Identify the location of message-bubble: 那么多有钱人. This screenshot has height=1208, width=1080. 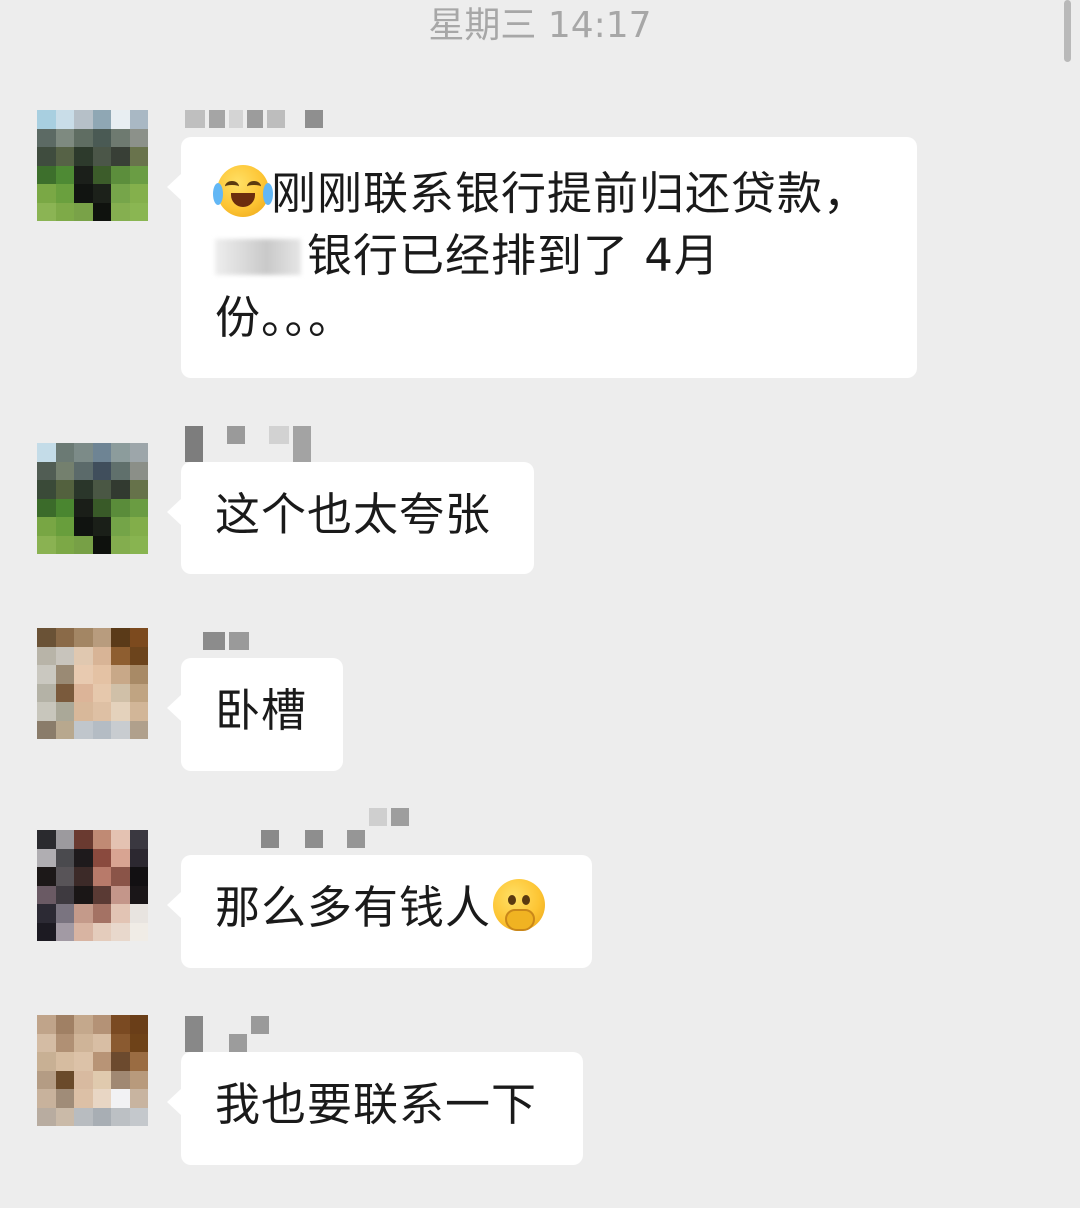
(379, 911).